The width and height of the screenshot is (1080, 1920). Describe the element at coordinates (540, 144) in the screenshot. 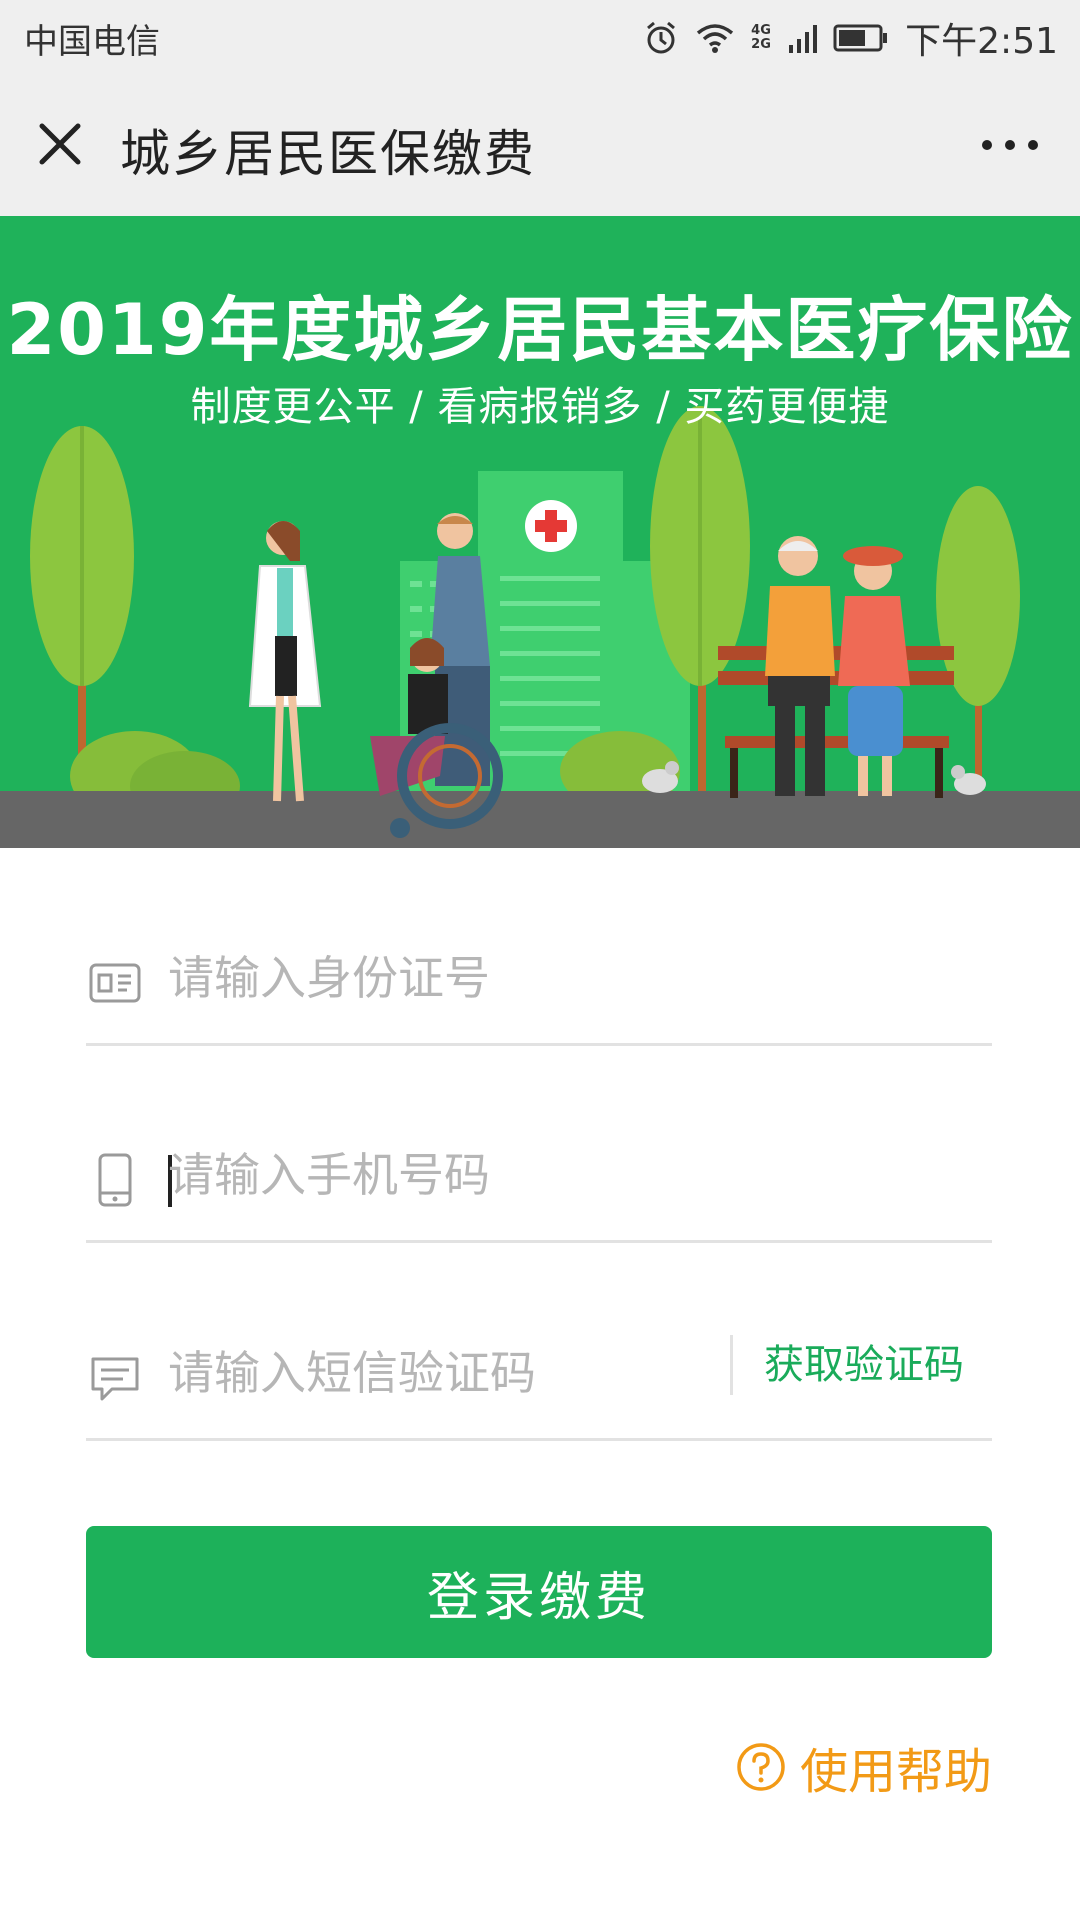

I see `nav-bar: 城乡居民医保缴费` at that location.